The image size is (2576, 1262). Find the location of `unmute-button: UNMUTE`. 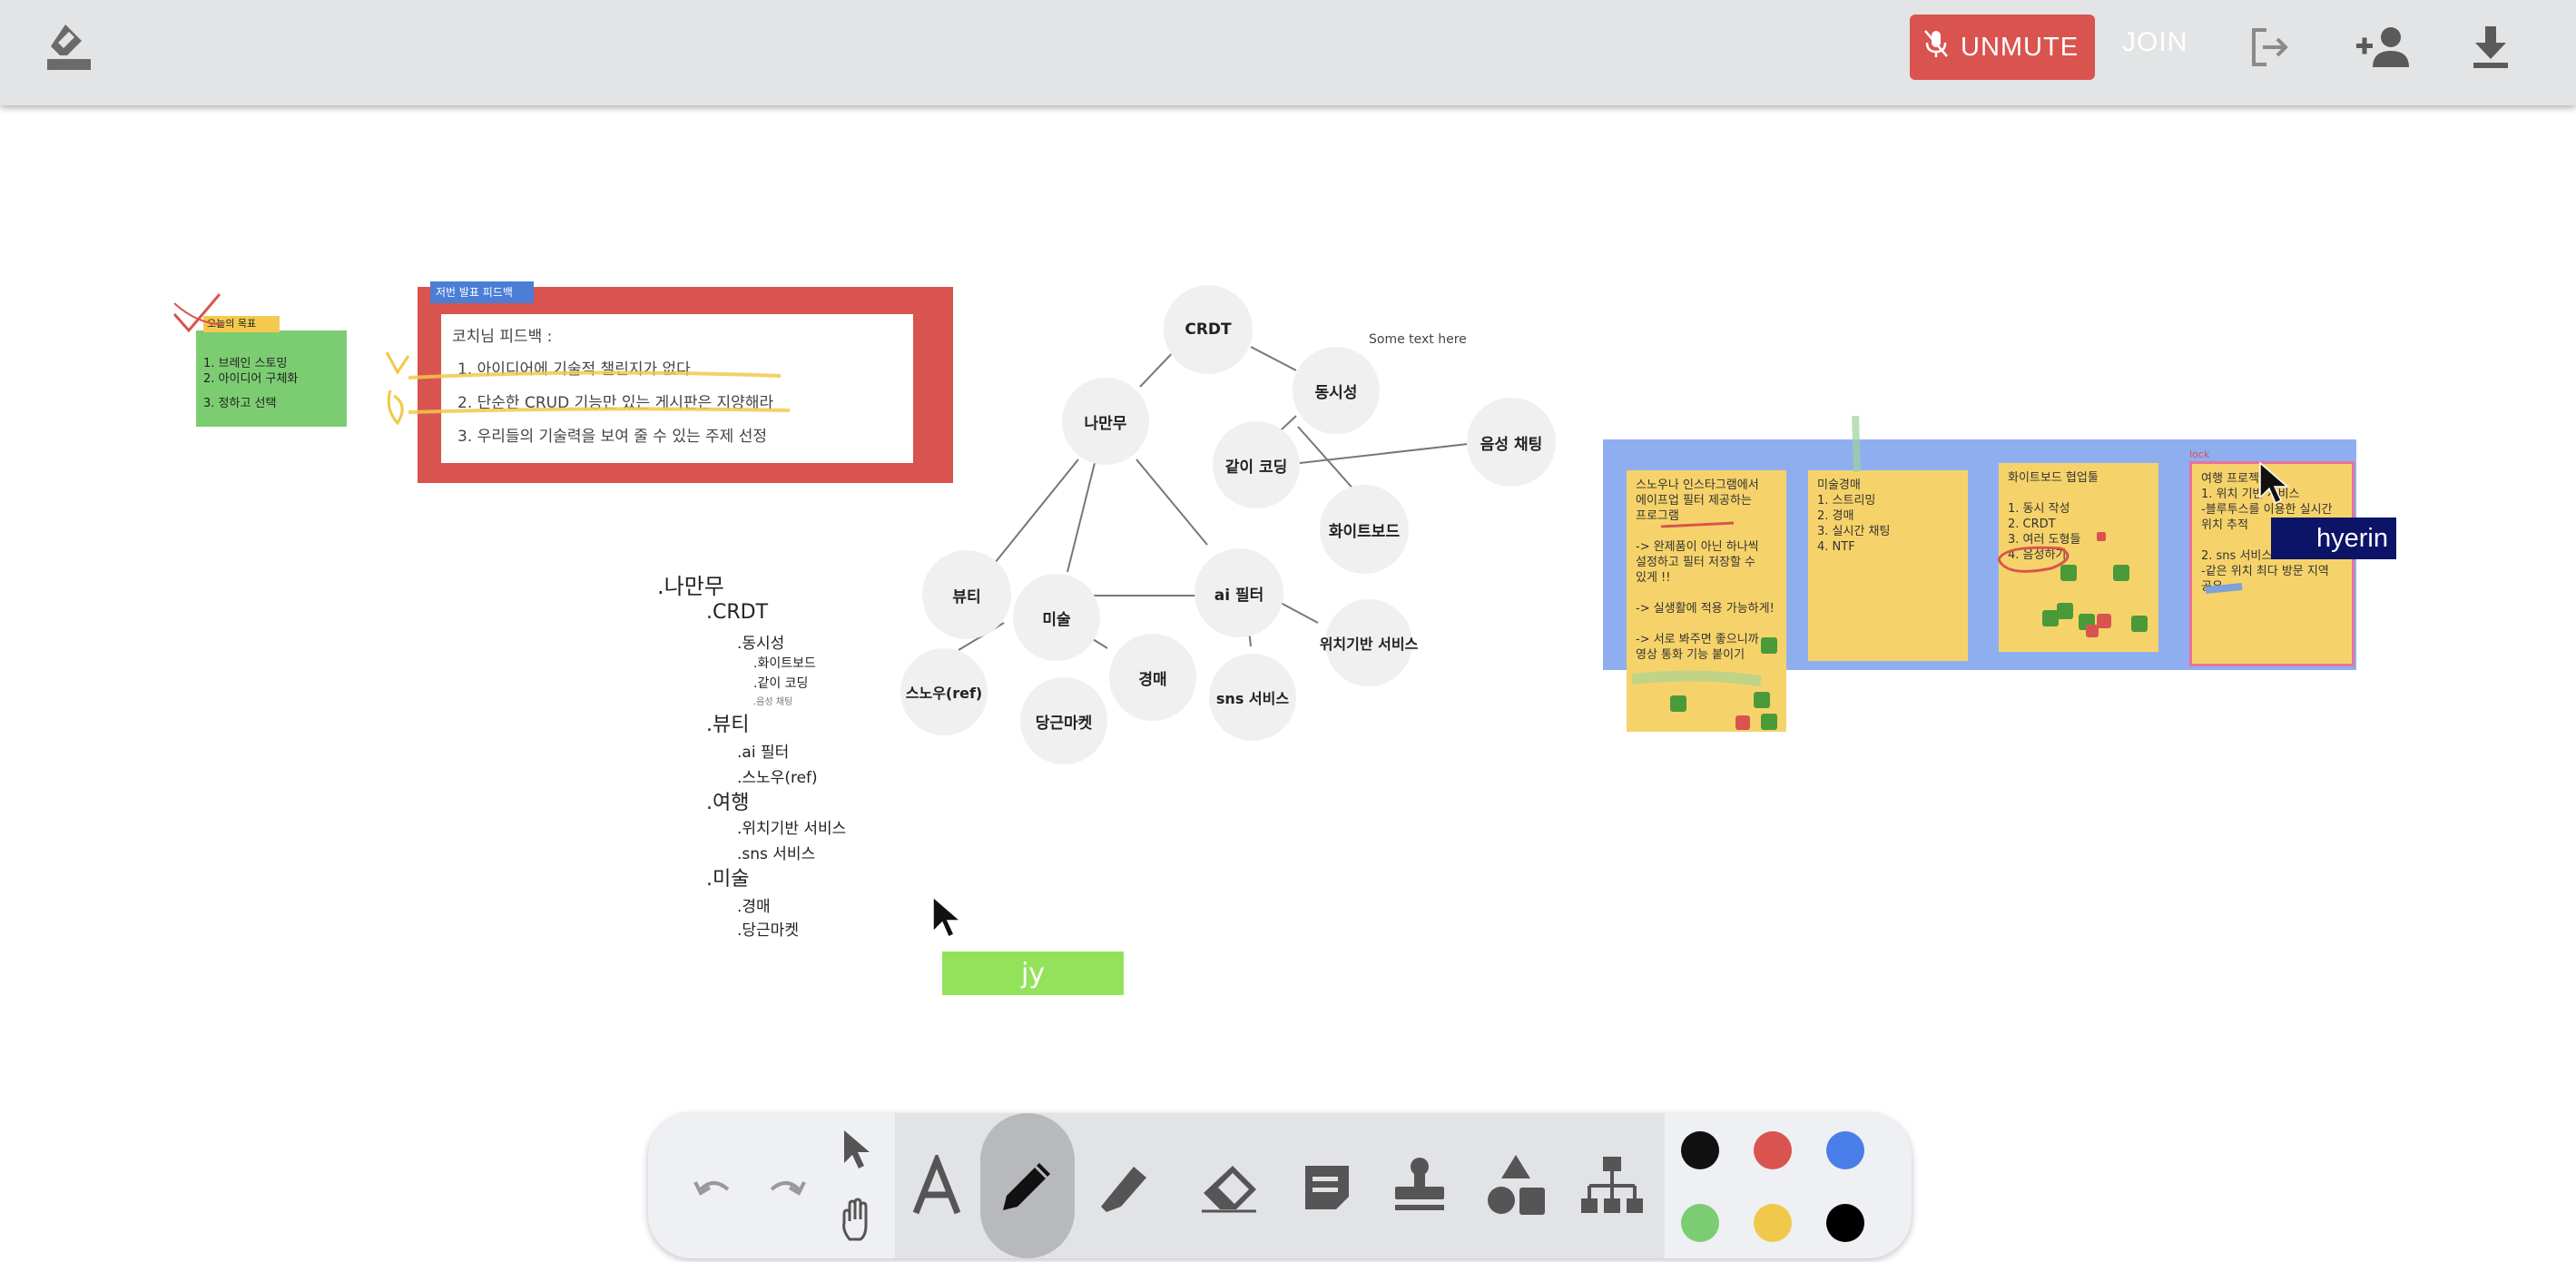

unmute-button: UNMUTE is located at coordinates (2002, 47).